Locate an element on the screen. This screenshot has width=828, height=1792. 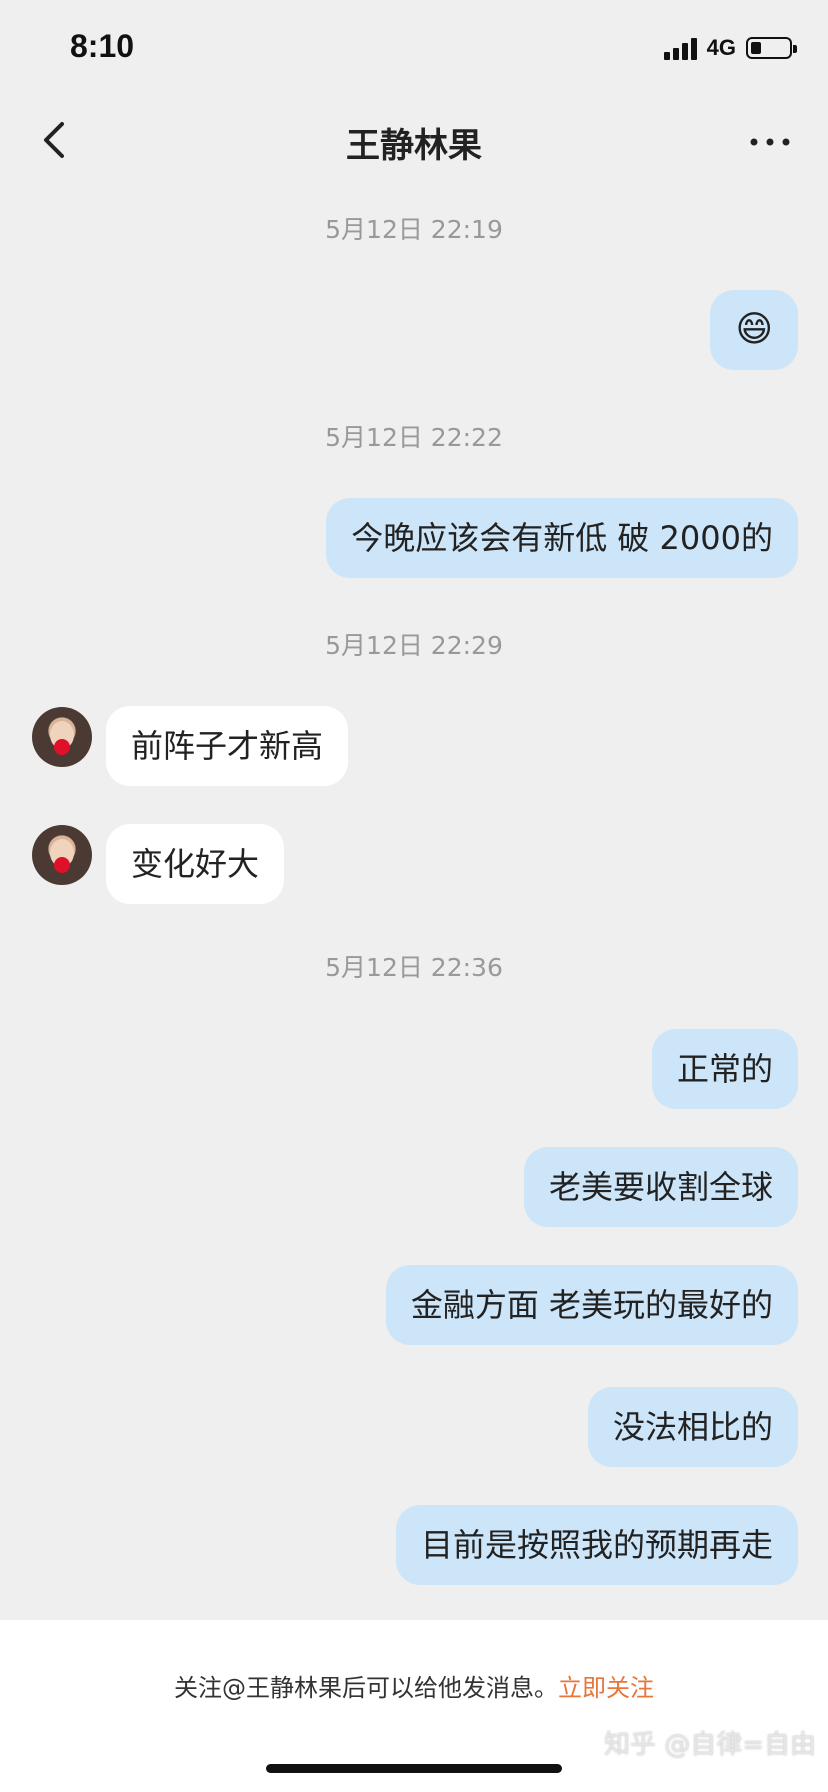
follow-notice-text: 关注@王静林果后可以给他发消息。 is located at coordinates (366, 1688).